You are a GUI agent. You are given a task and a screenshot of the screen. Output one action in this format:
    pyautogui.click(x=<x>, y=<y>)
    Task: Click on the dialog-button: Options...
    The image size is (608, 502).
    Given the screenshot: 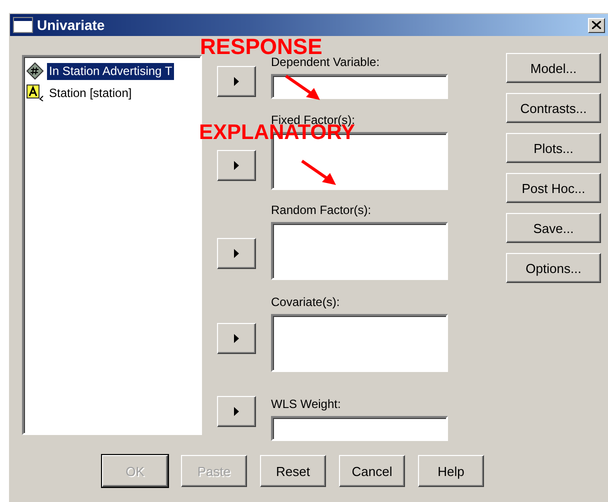 What is the action you would take?
    pyautogui.click(x=553, y=268)
    